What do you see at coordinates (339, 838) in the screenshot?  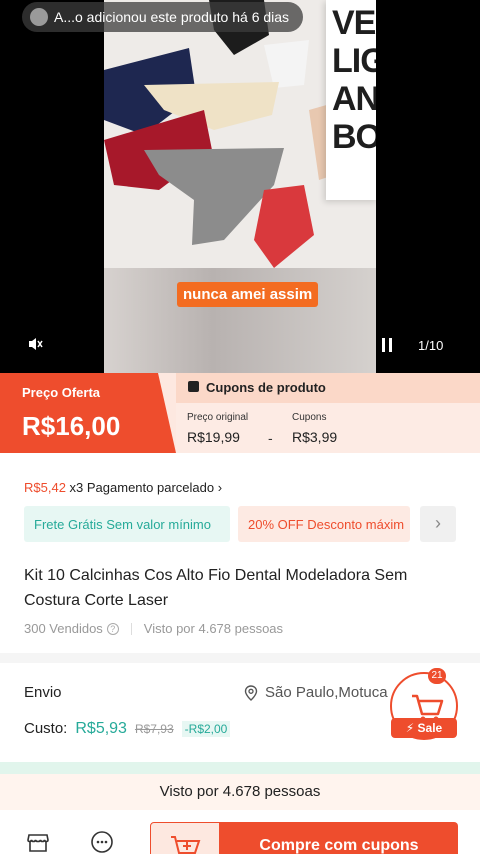 I see `buy-with-coupons-button: Compre com cupons` at bounding box center [339, 838].